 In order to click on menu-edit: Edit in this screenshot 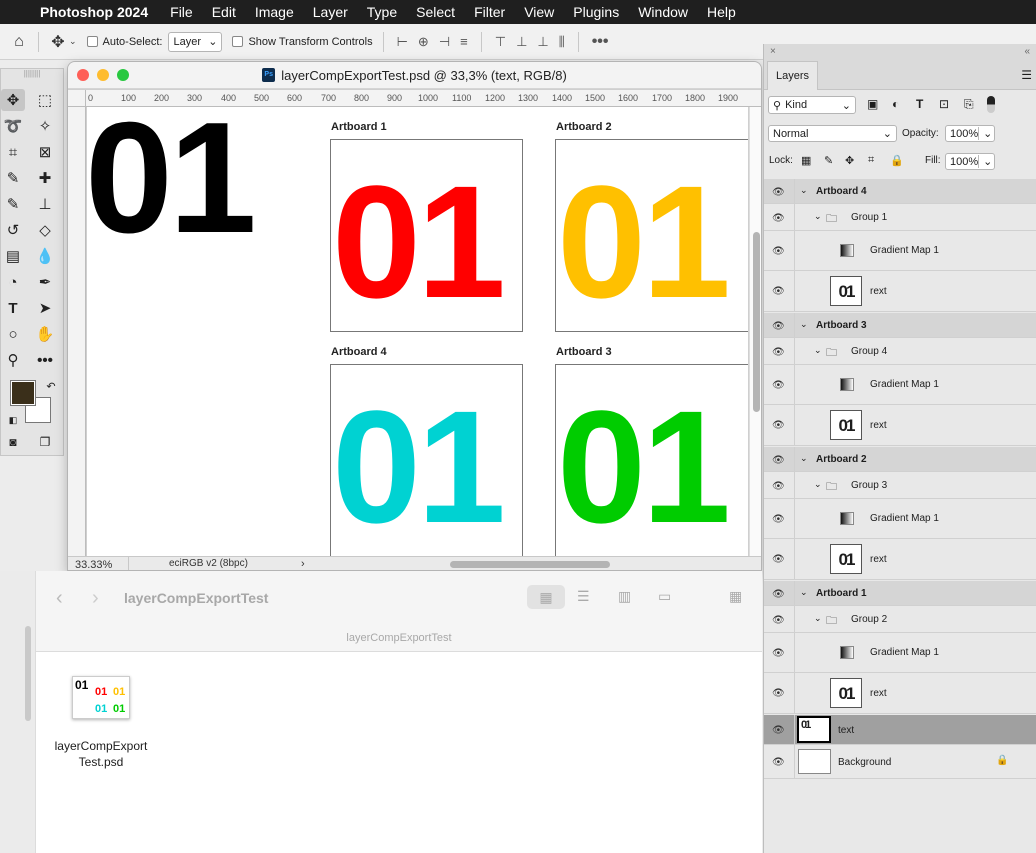, I will do `click(224, 12)`.